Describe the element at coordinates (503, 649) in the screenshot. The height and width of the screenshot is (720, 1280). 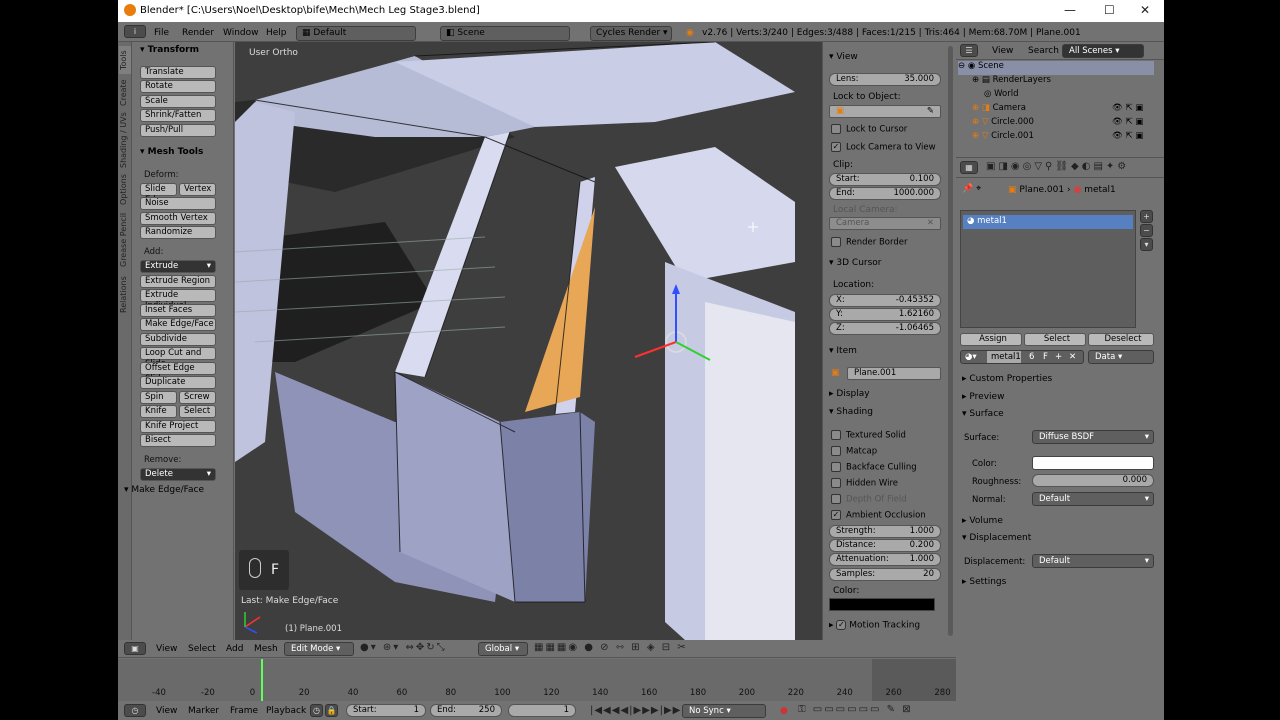
I see `orientation-select: Global ▾` at that location.